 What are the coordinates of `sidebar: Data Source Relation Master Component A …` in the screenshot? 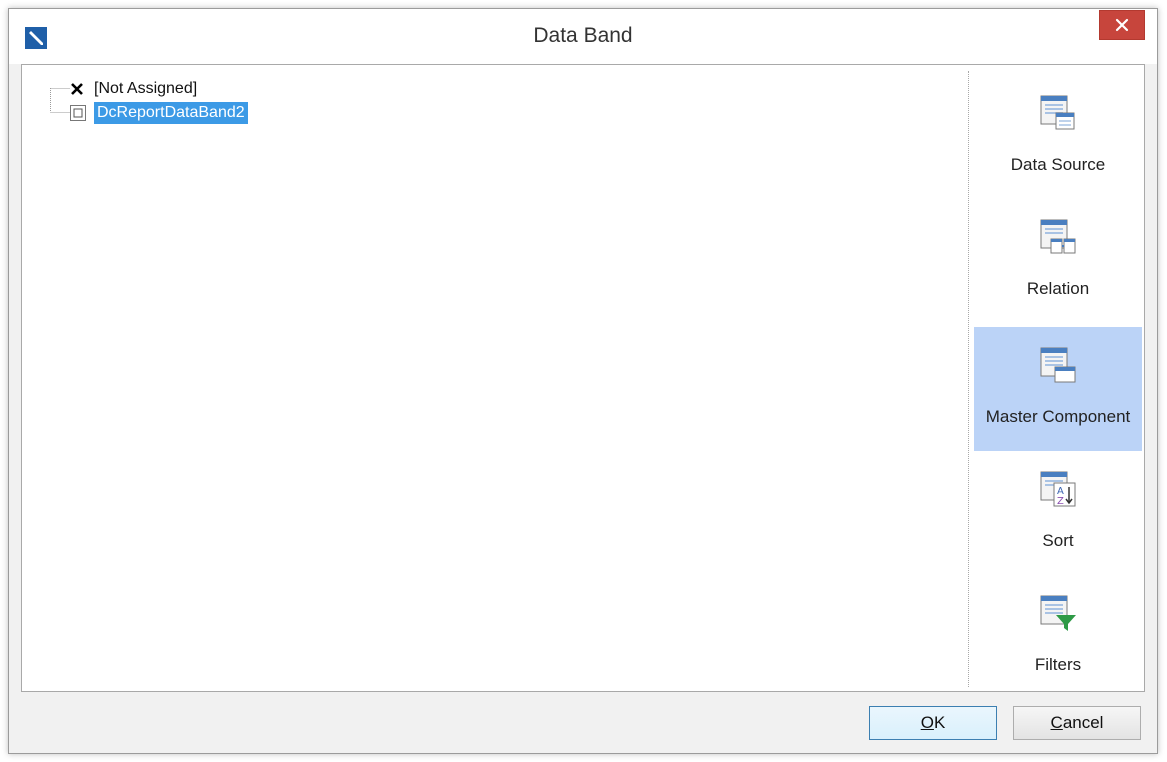 It's located at (1059, 378).